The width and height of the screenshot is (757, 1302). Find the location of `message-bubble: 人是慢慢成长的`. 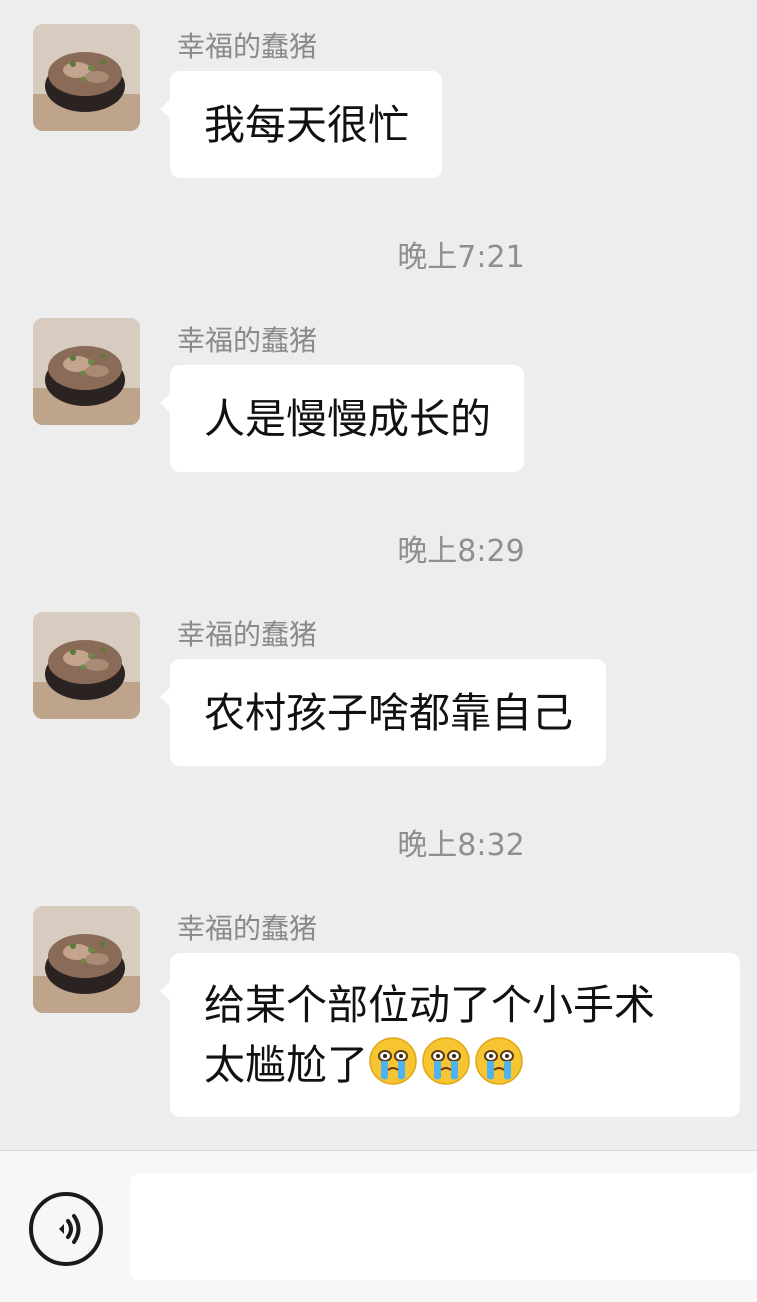

message-bubble: 人是慢慢成长的 is located at coordinates (342, 418).